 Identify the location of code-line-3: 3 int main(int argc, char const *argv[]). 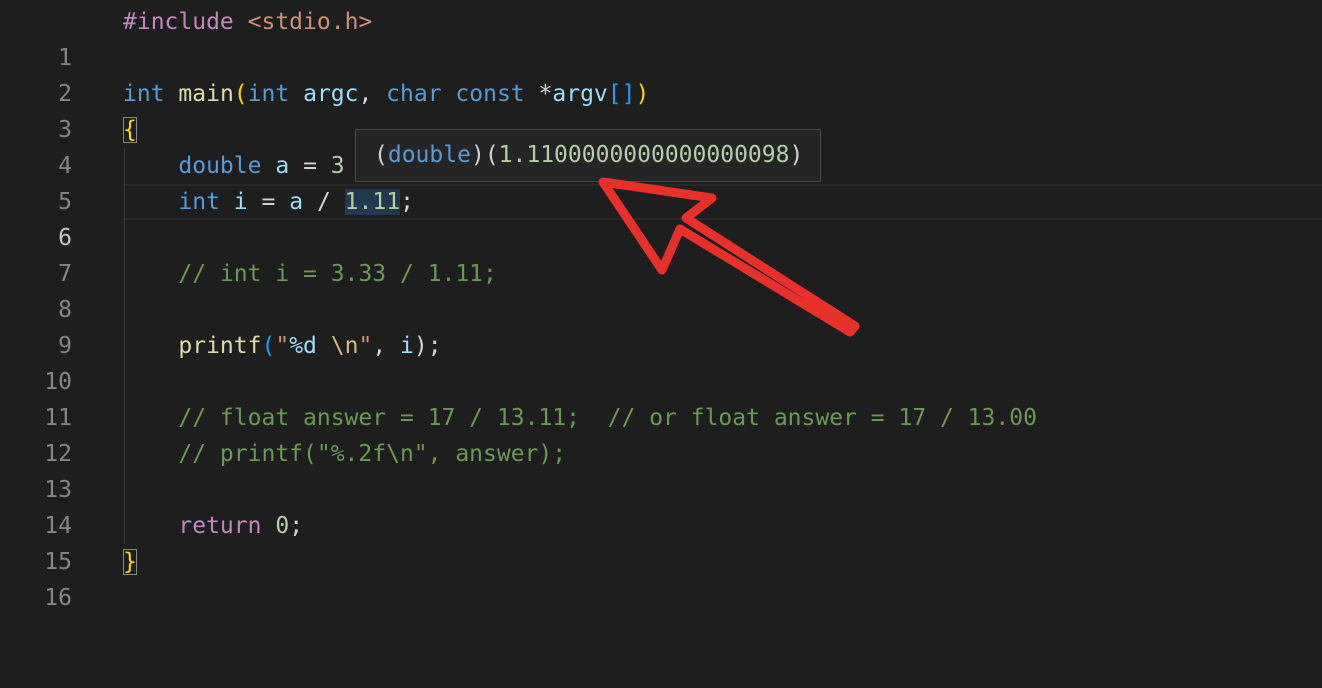
(661, 109).